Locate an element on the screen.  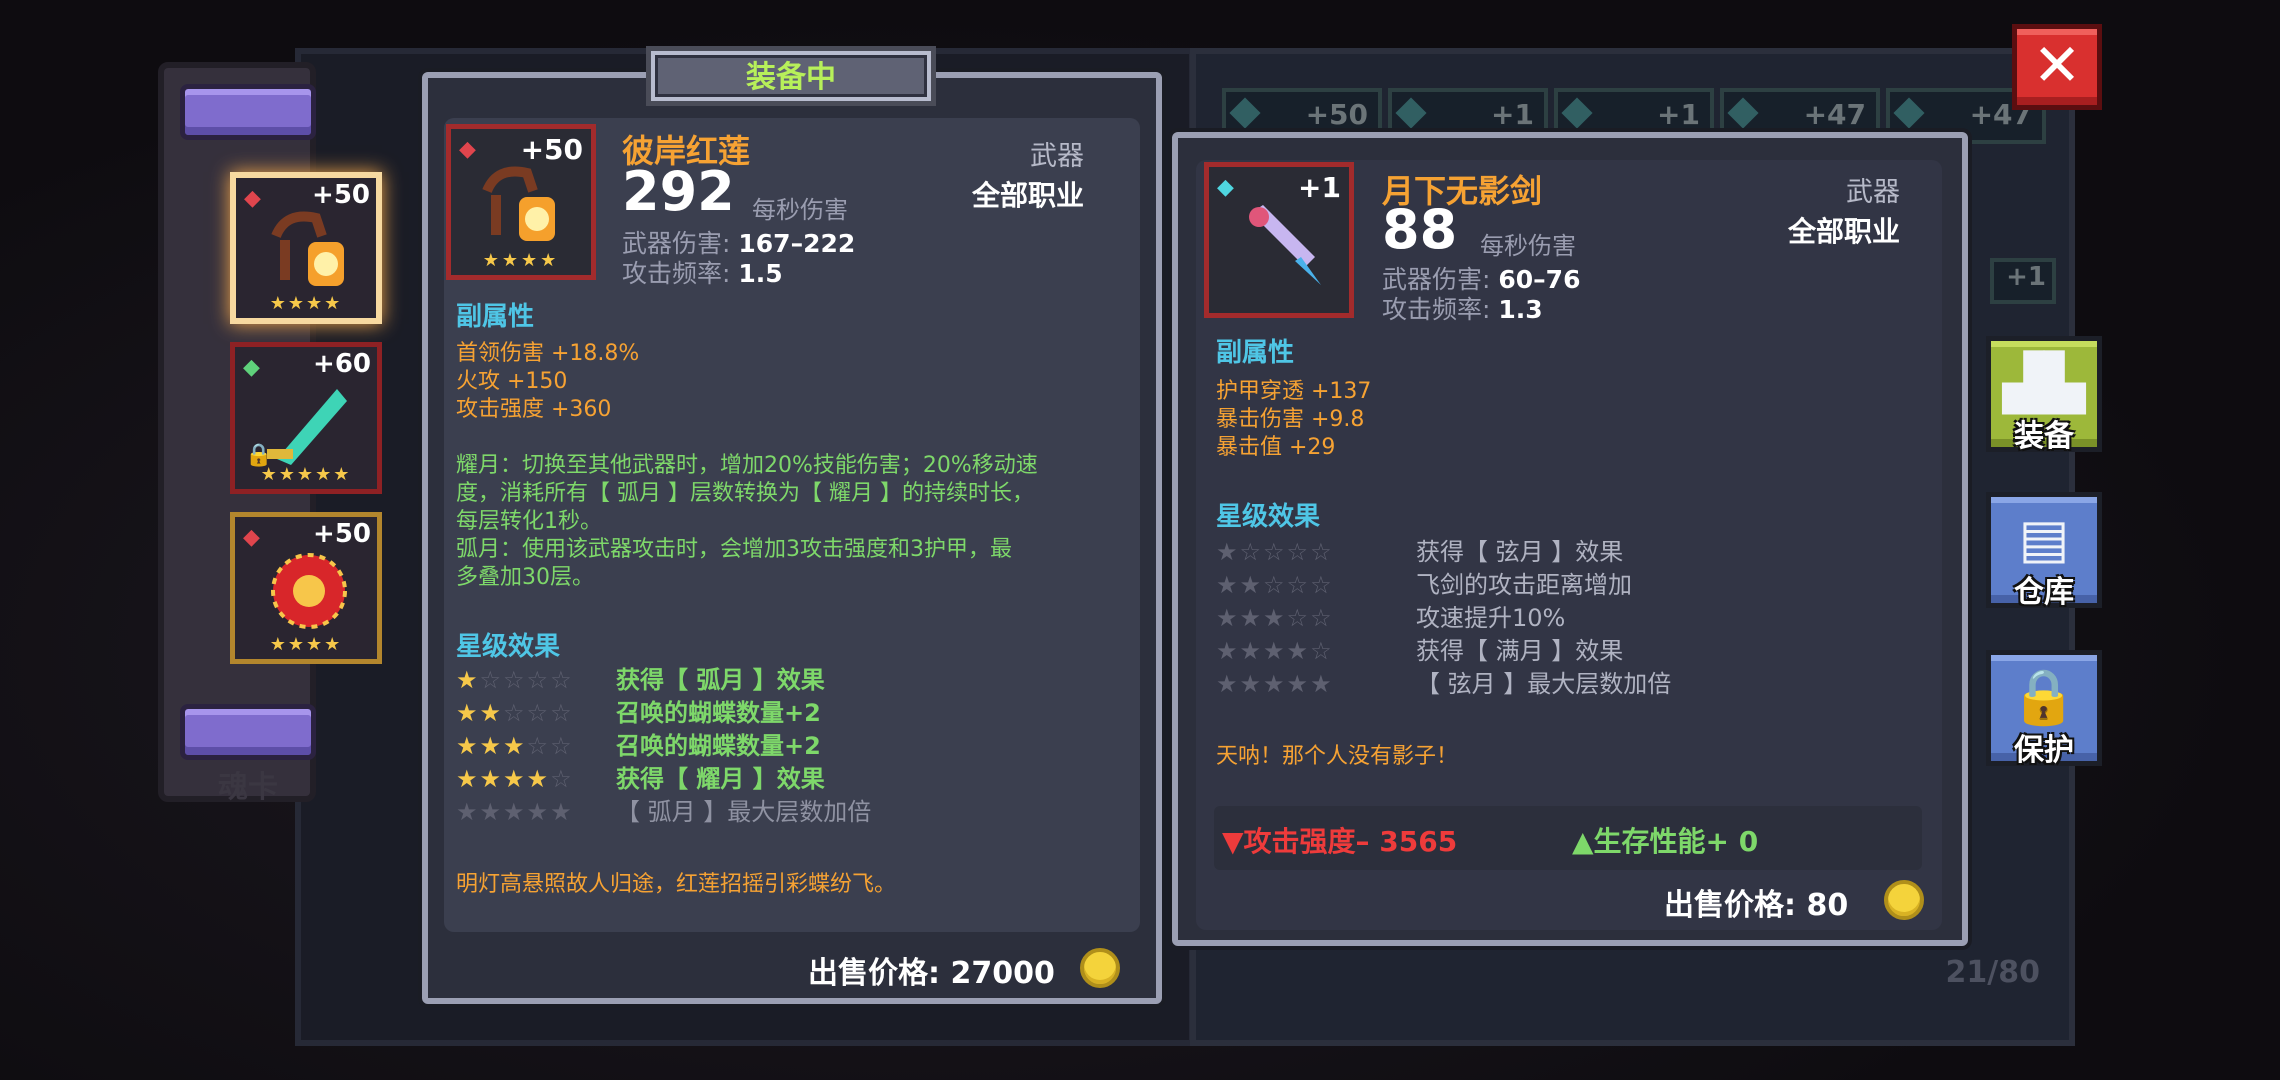
compare-rate: 攻击频率: 1.3 is located at coordinates (1462, 309).